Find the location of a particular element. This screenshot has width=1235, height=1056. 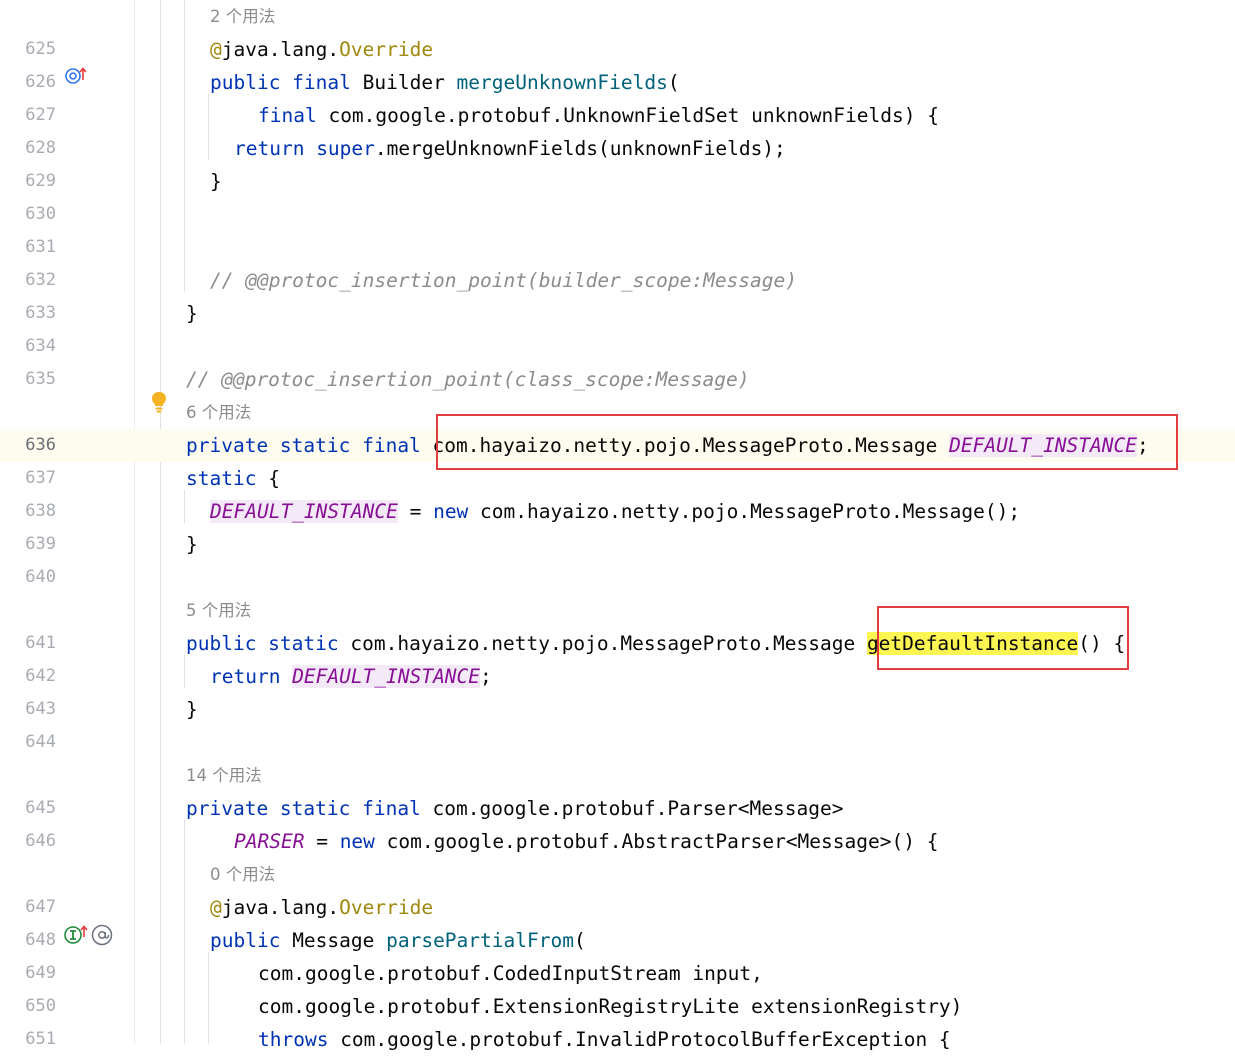

usage-hint: 0 个用法 is located at coordinates (242, 874).